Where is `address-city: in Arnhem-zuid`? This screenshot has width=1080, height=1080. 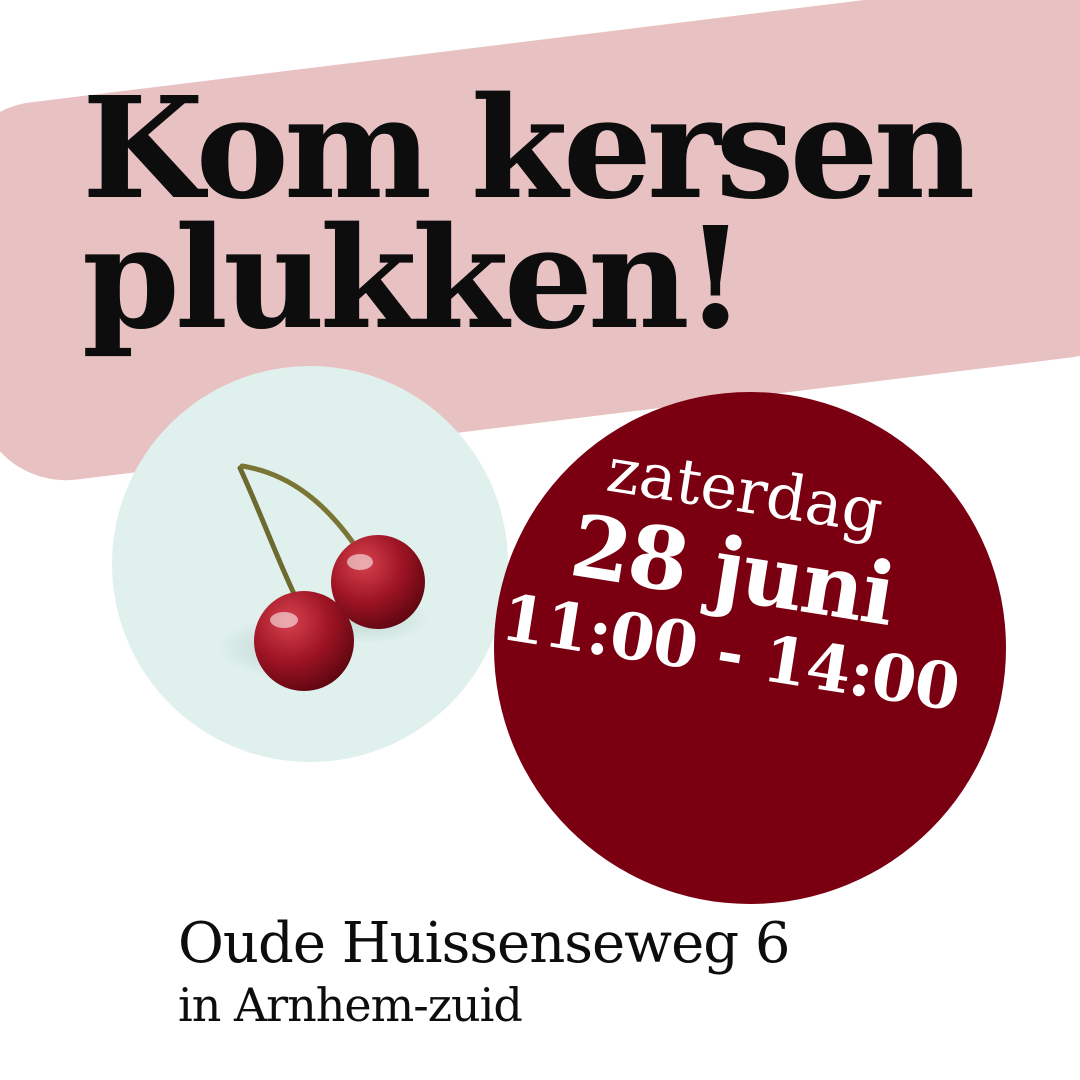 address-city: in Arnhem-zuid is located at coordinates (350, 1005).